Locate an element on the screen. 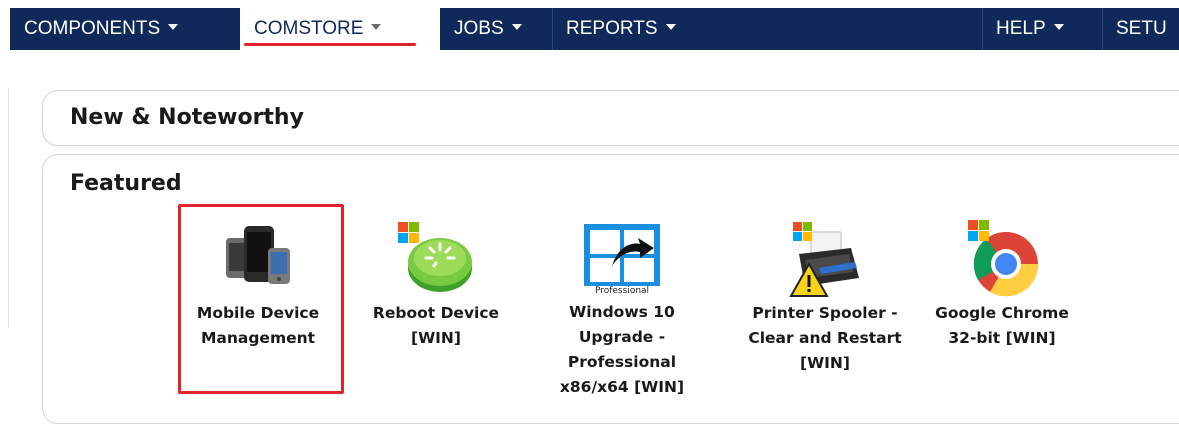  windows10-icon is located at coordinates (622, 255).